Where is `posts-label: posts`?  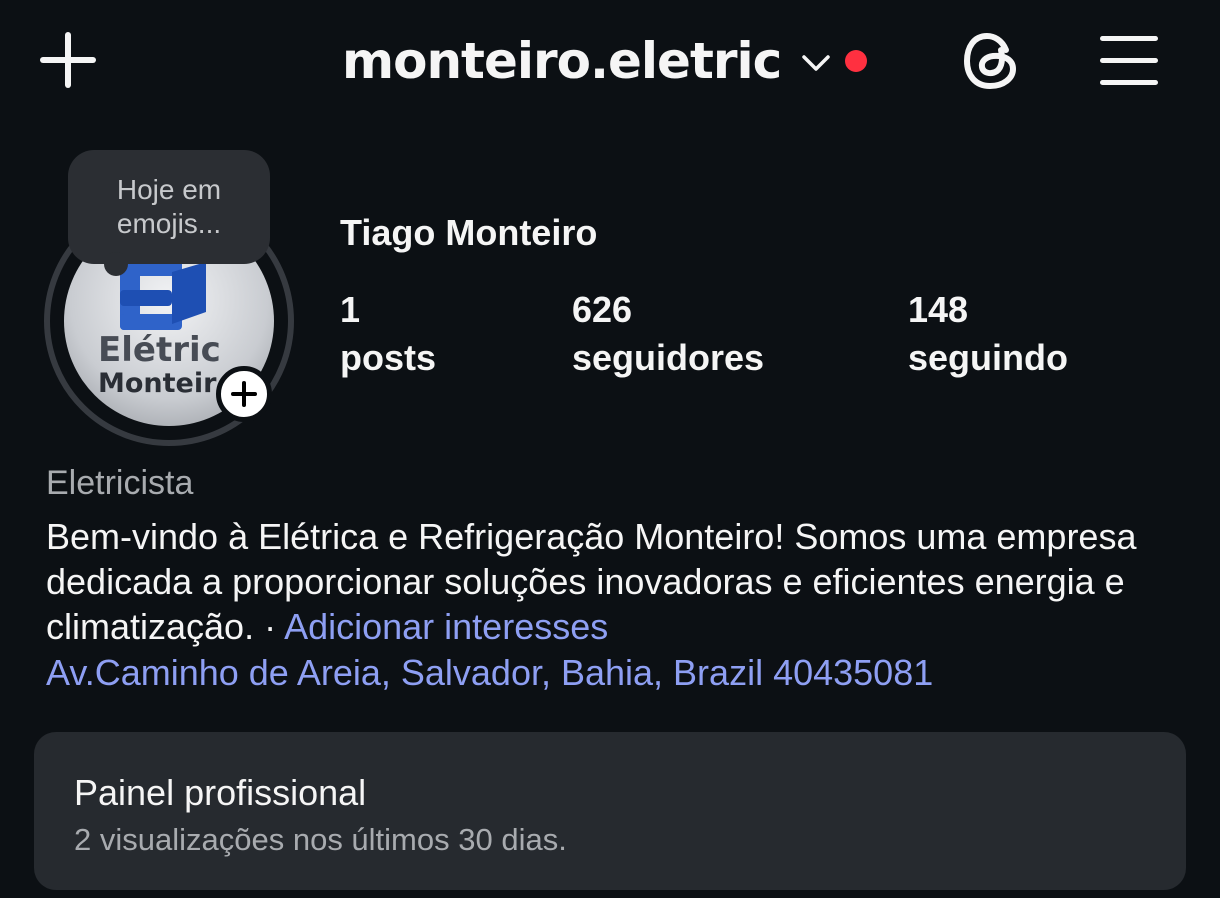
posts-label: posts is located at coordinates (388, 357).